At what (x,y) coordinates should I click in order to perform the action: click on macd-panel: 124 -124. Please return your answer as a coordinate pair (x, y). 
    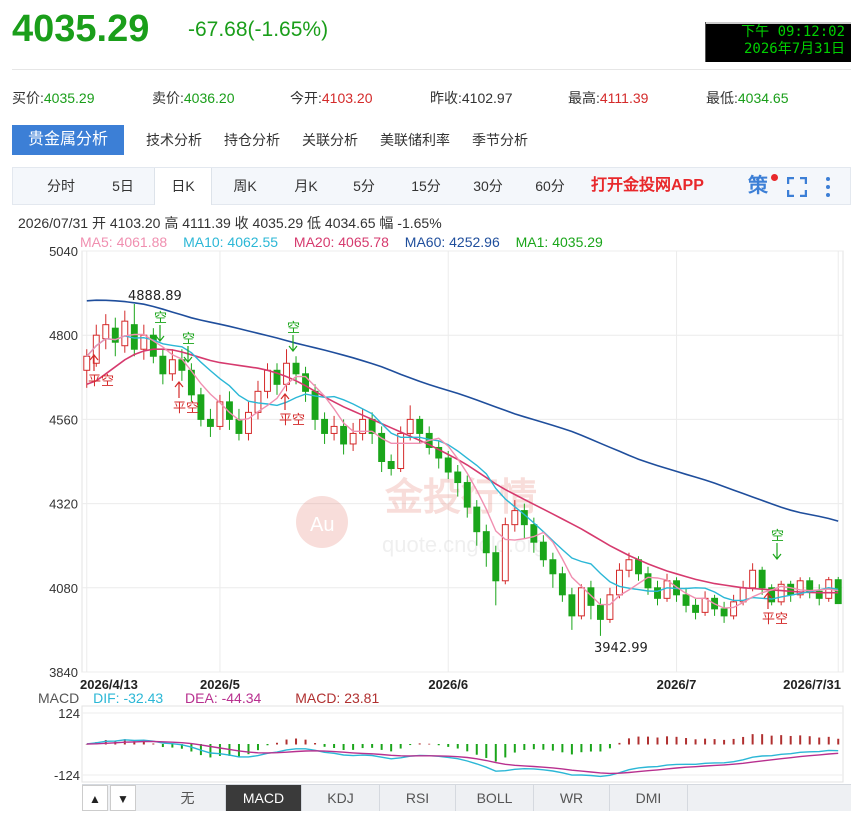
    Looking at the image, I should click on (449, 744).